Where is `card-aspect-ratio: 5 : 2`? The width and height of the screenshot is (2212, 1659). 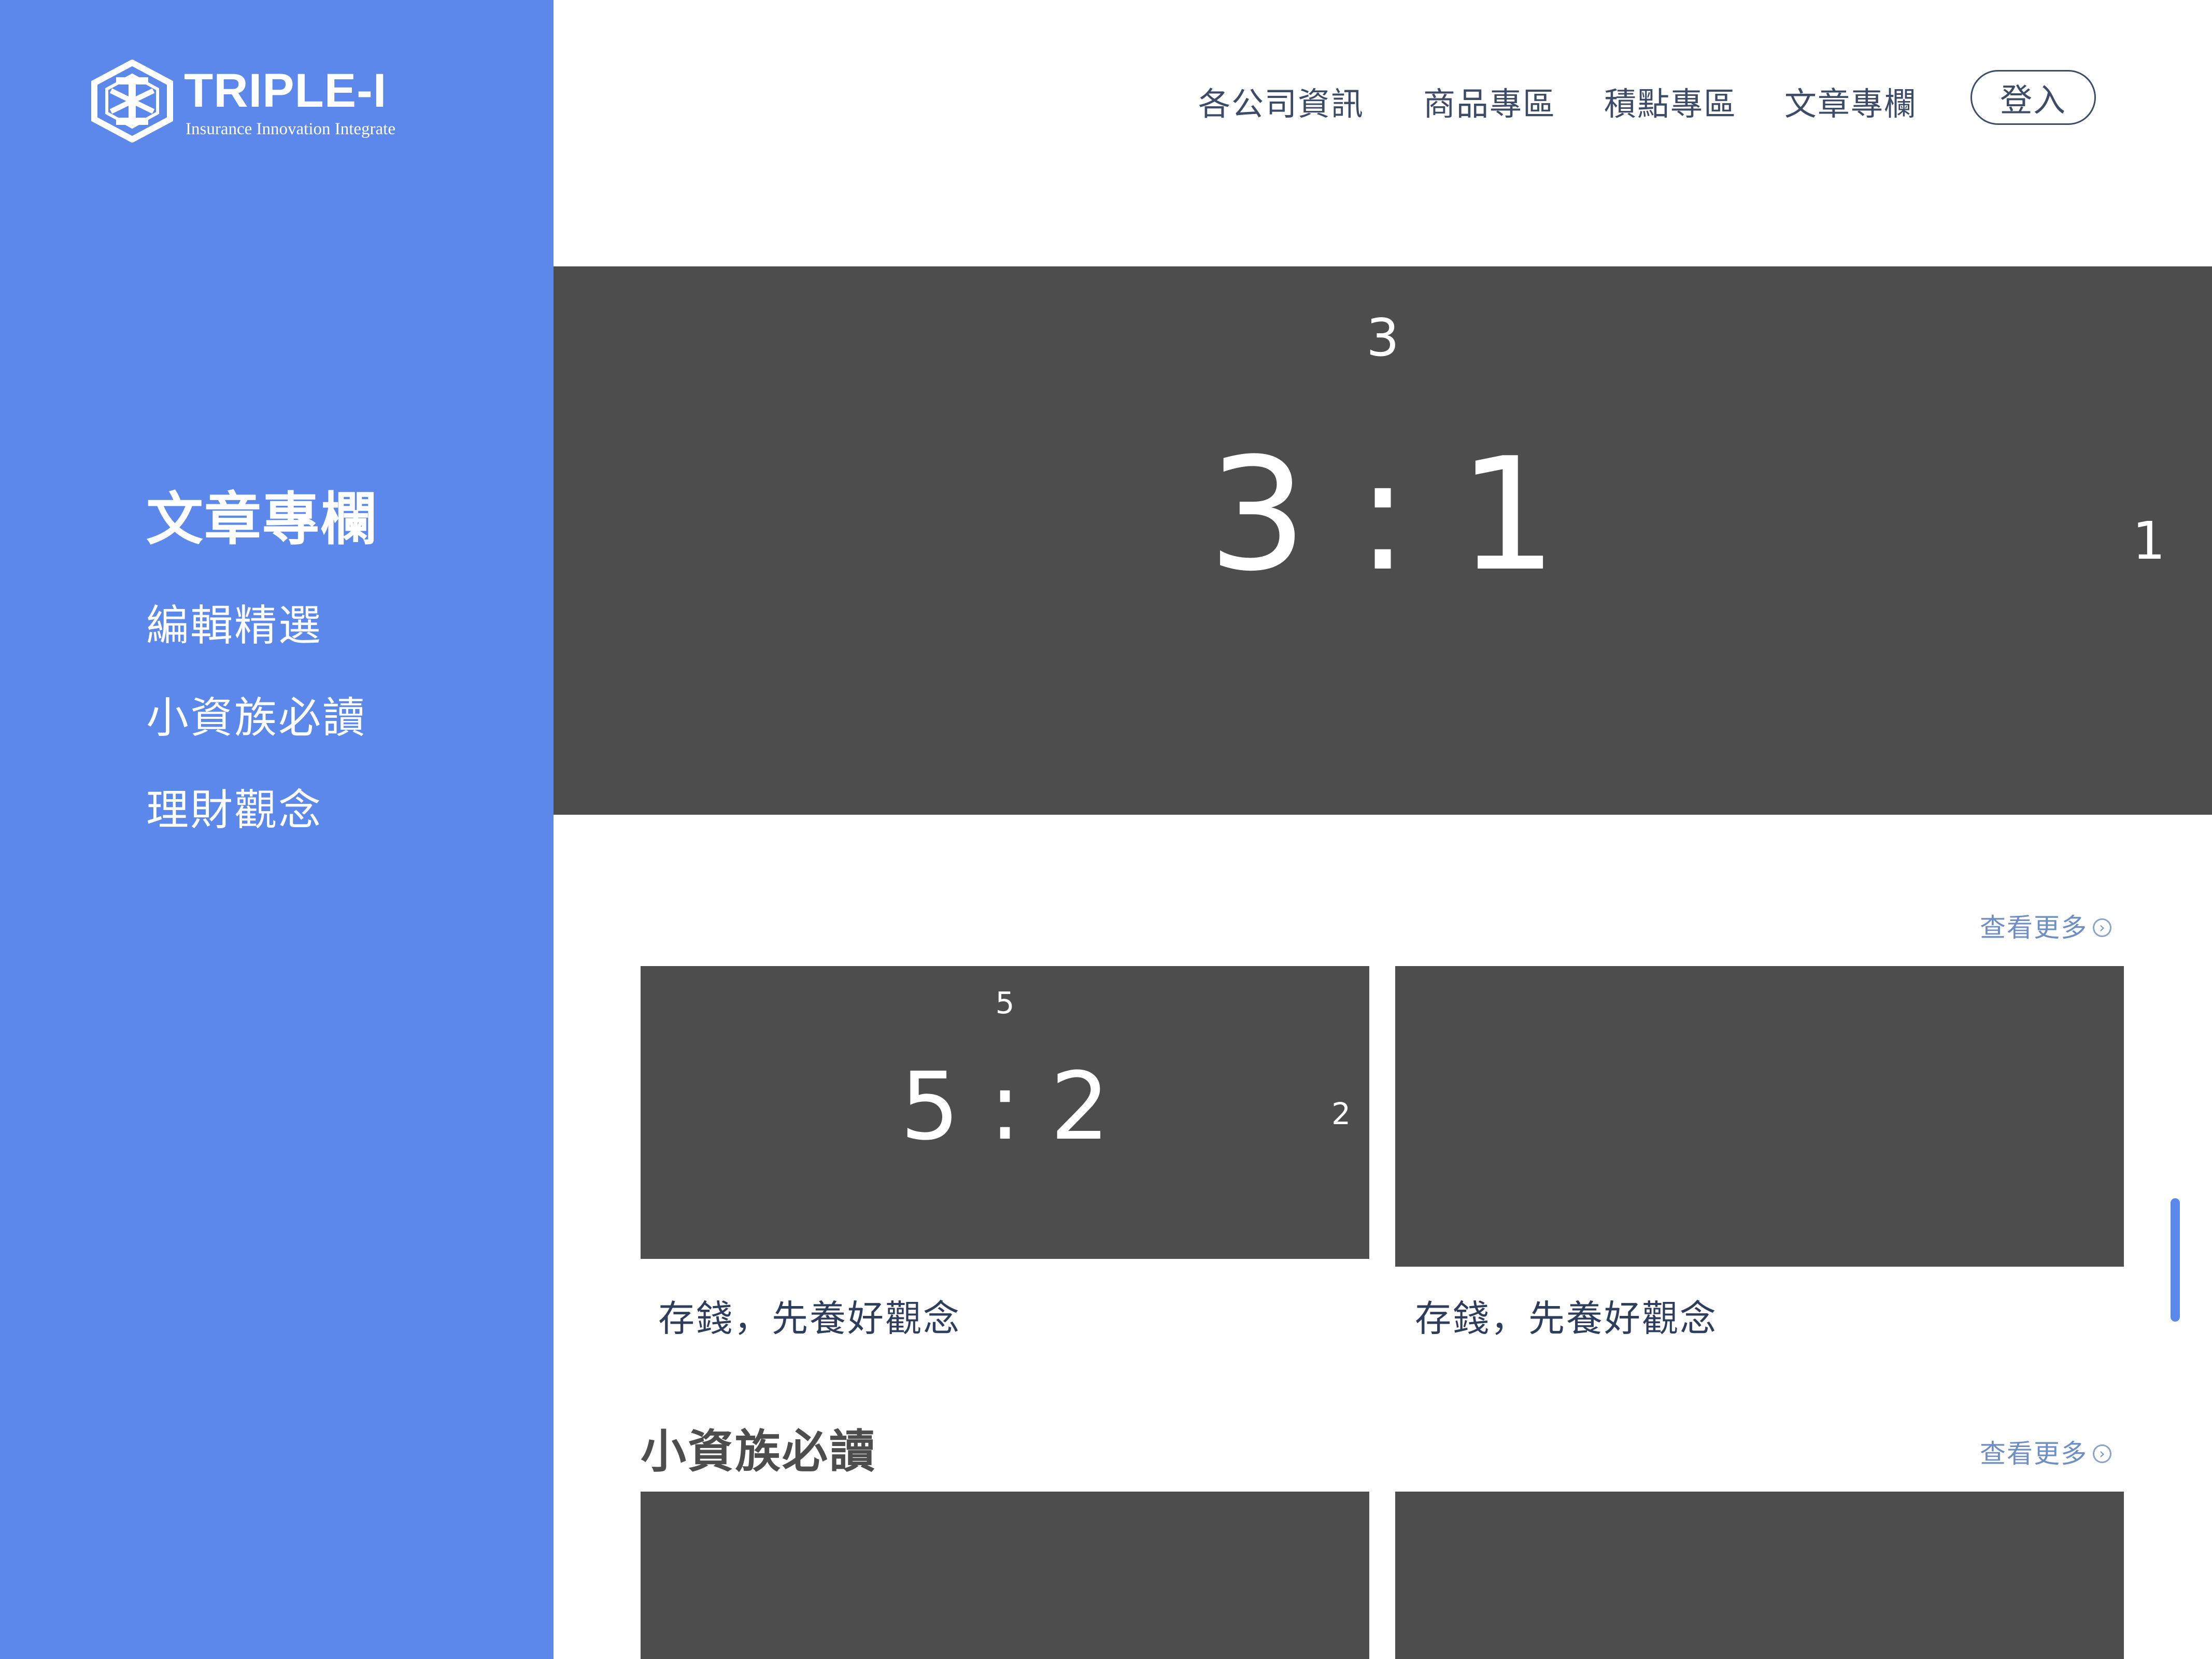
card-aspect-ratio: 5 : 2 is located at coordinates (1005, 1107).